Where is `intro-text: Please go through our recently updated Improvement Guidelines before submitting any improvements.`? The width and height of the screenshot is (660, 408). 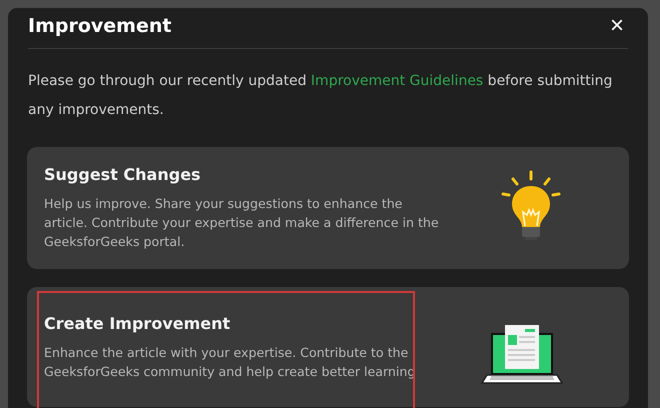
intro-text: Please go through our recently updated Improvement Guidelines before submitting any improvements. is located at coordinates (321, 96).